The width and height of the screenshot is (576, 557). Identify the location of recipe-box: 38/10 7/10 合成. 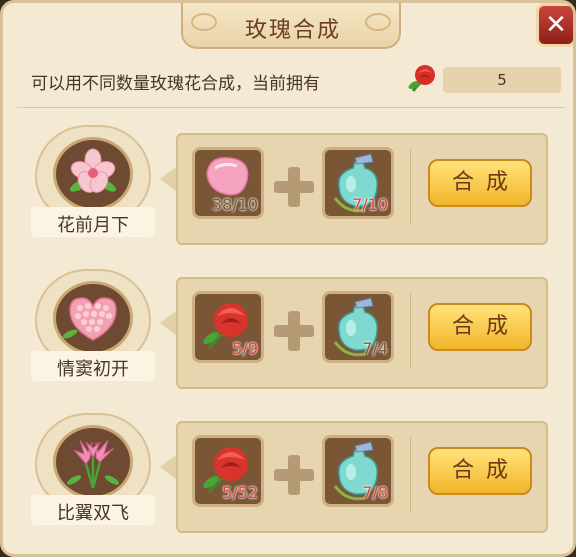
(362, 189).